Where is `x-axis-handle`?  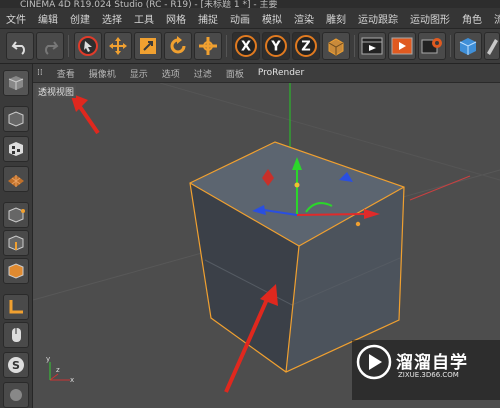
x-axis-handle is located at coordinates (330, 214).